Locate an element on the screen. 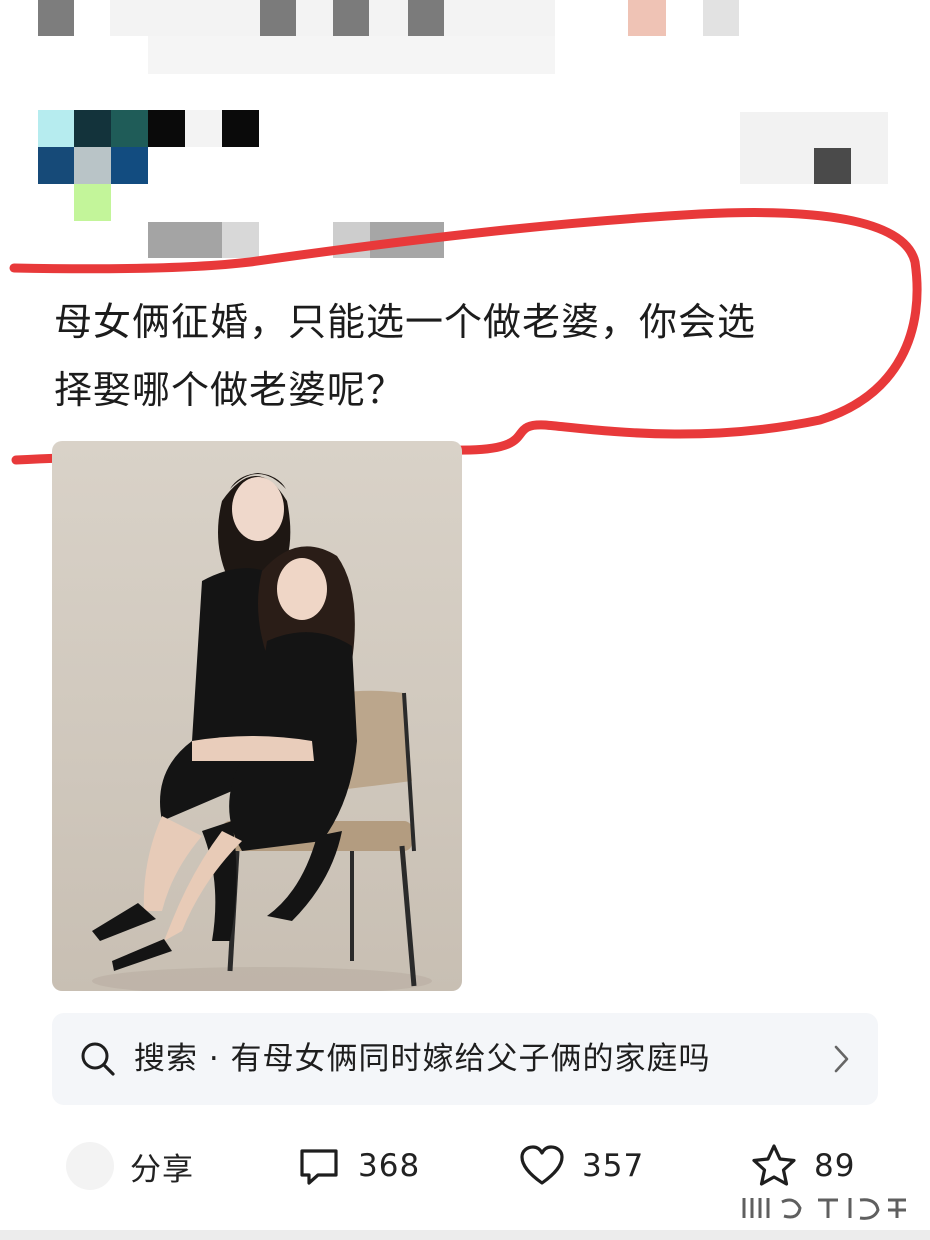  like-button: 357 is located at coordinates (581, 1166).